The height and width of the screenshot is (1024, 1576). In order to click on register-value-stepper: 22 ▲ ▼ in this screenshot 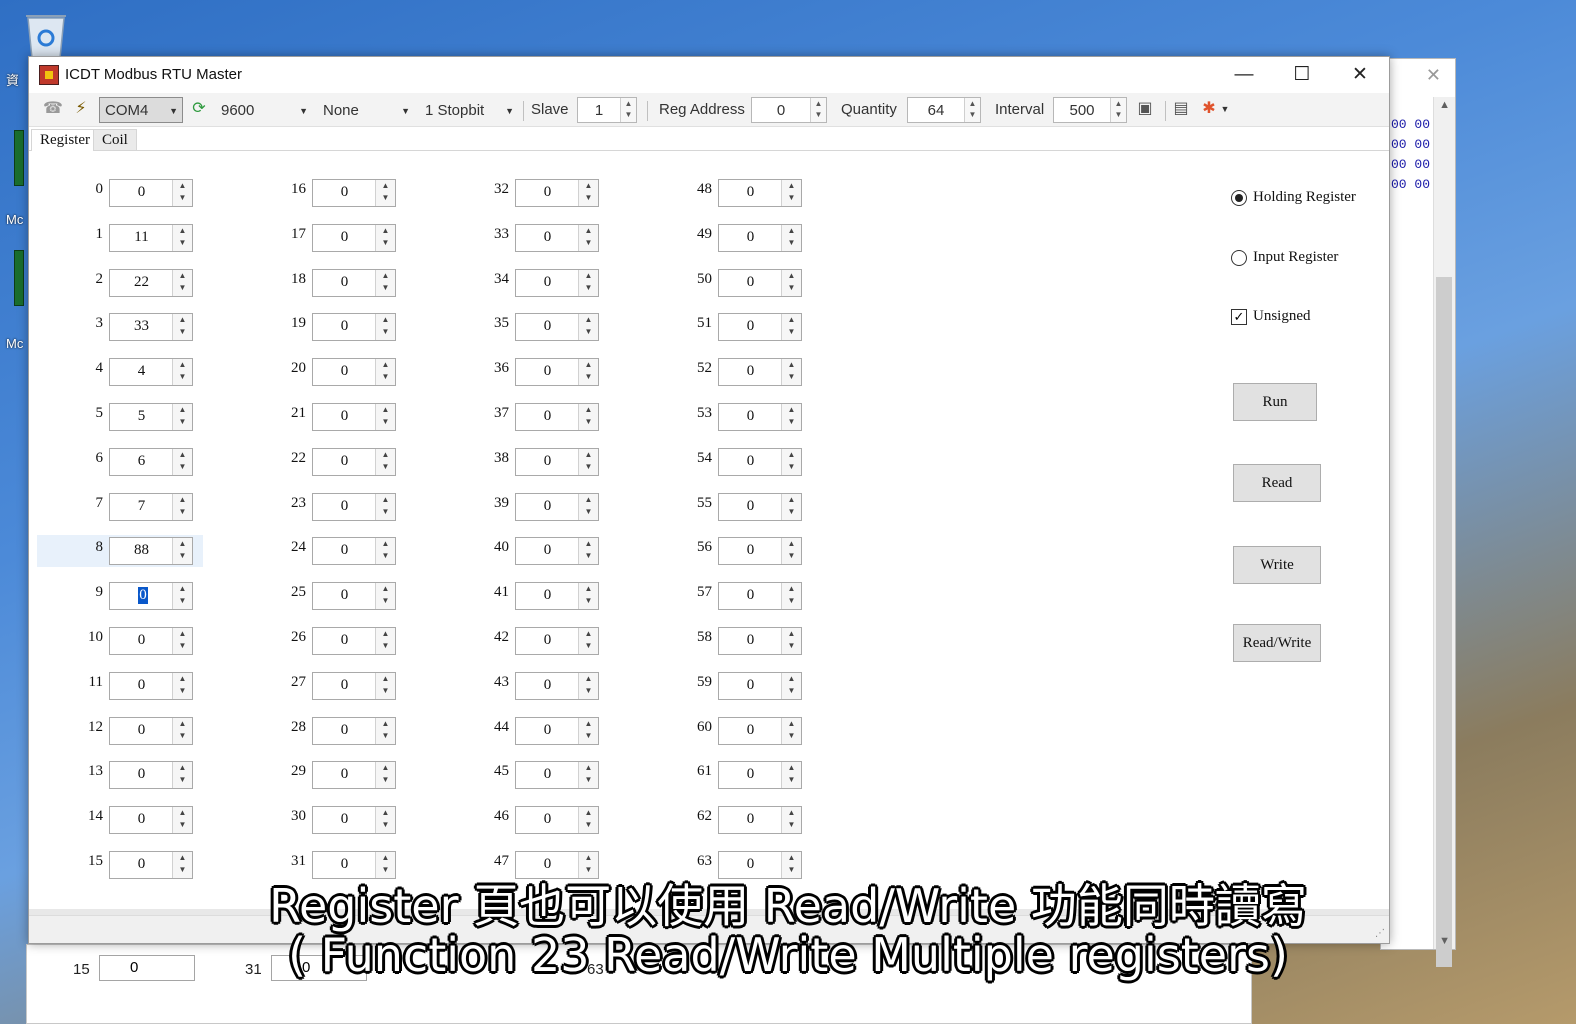, I will do `click(151, 283)`.